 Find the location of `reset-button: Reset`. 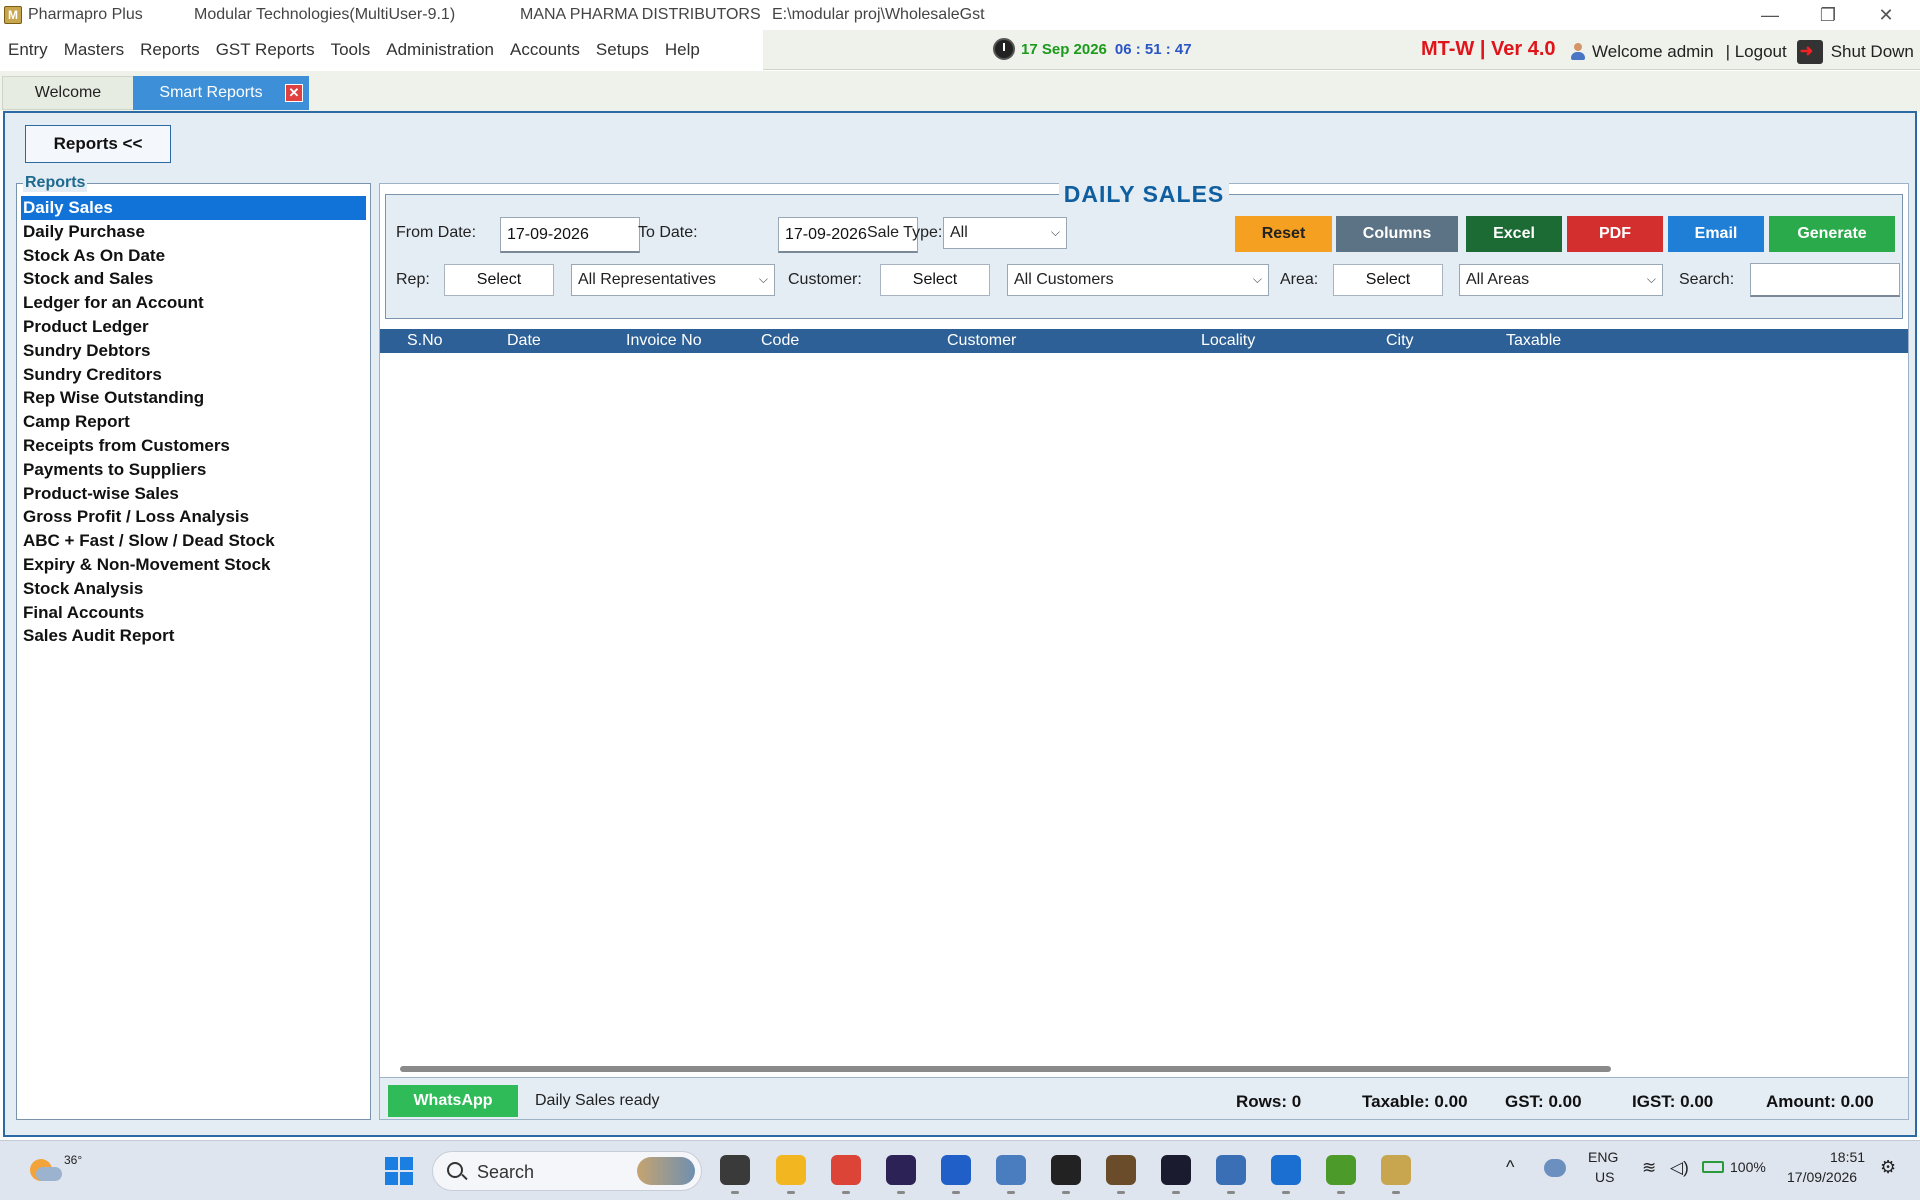

reset-button: Reset is located at coordinates (1283, 234).